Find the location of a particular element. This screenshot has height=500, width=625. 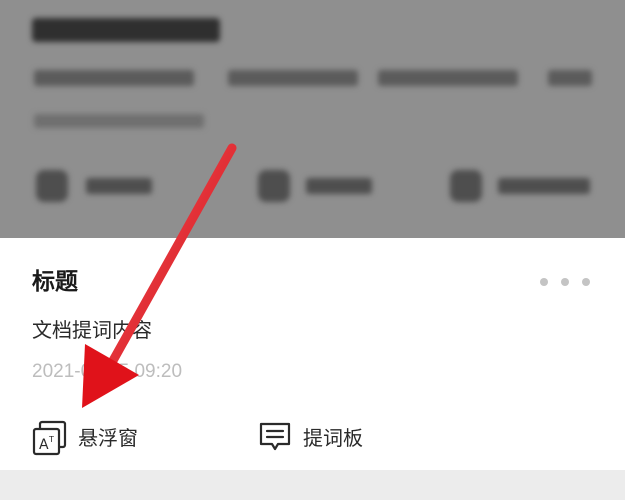

blurred-title is located at coordinates (126, 30).